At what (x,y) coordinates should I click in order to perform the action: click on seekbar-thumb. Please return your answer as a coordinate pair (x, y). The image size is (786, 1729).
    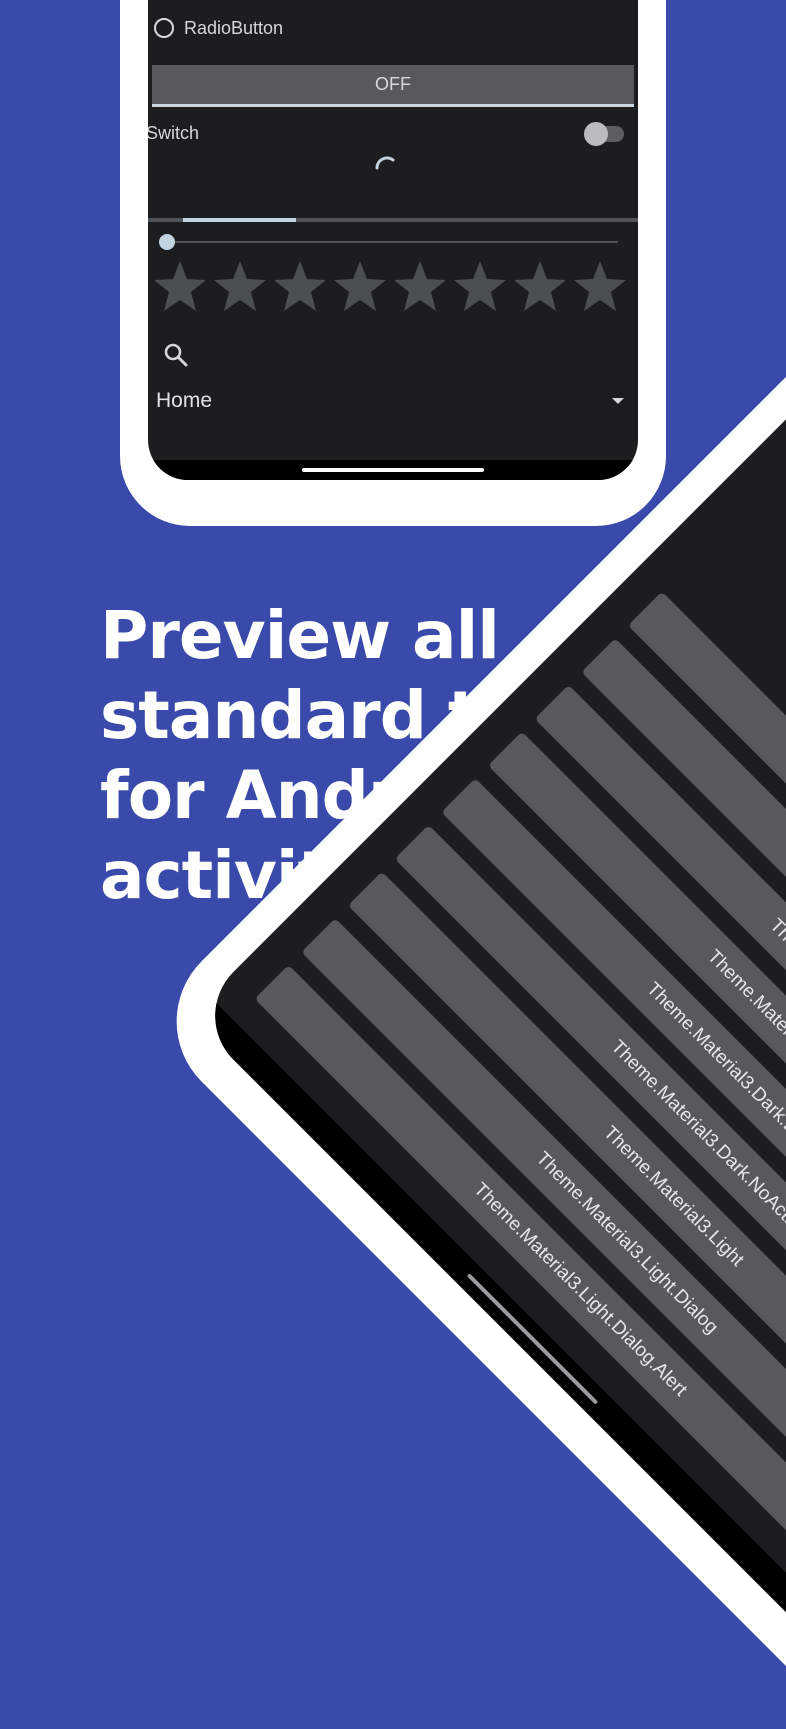
    Looking at the image, I should click on (167, 242).